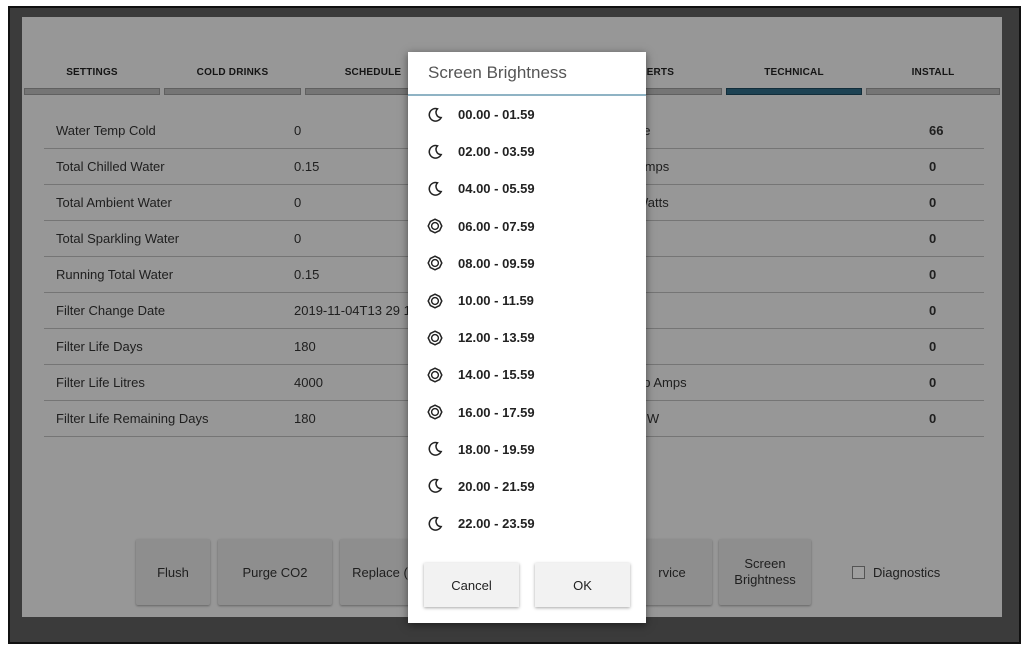 This screenshot has width=1030, height=650. Describe the element at coordinates (496, 263) in the screenshot. I see `brightness-option-label: 08.00 - 09.59` at that location.